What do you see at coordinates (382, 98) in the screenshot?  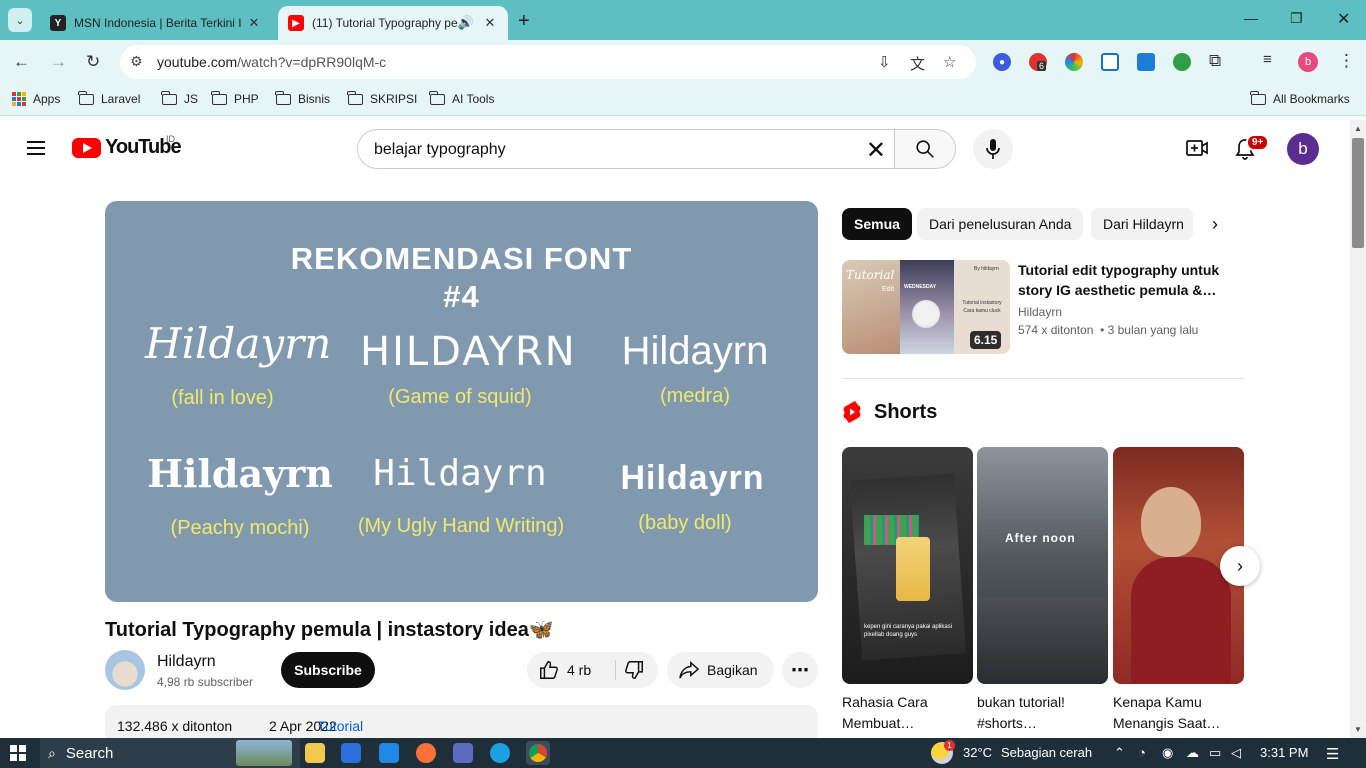 I see `bookmark-folder-skripsi: SKRIPSI` at bounding box center [382, 98].